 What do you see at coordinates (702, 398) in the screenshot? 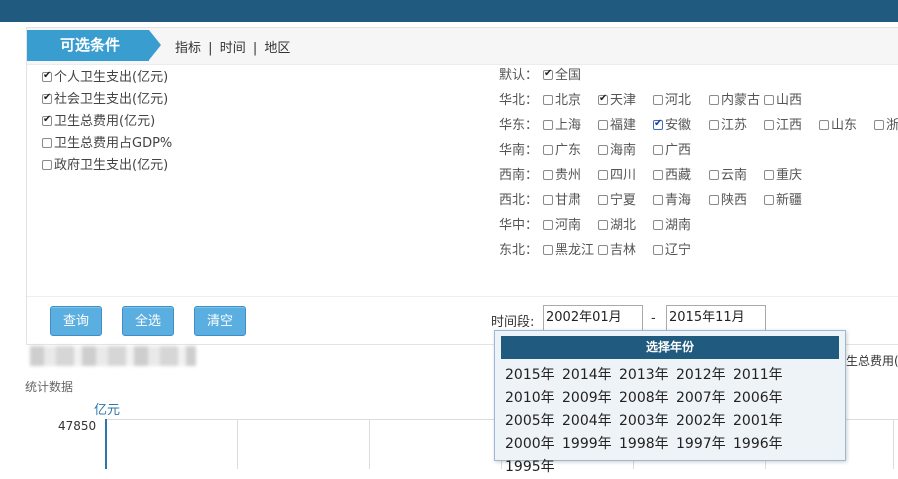
I see `year-option: 2007年` at bounding box center [702, 398].